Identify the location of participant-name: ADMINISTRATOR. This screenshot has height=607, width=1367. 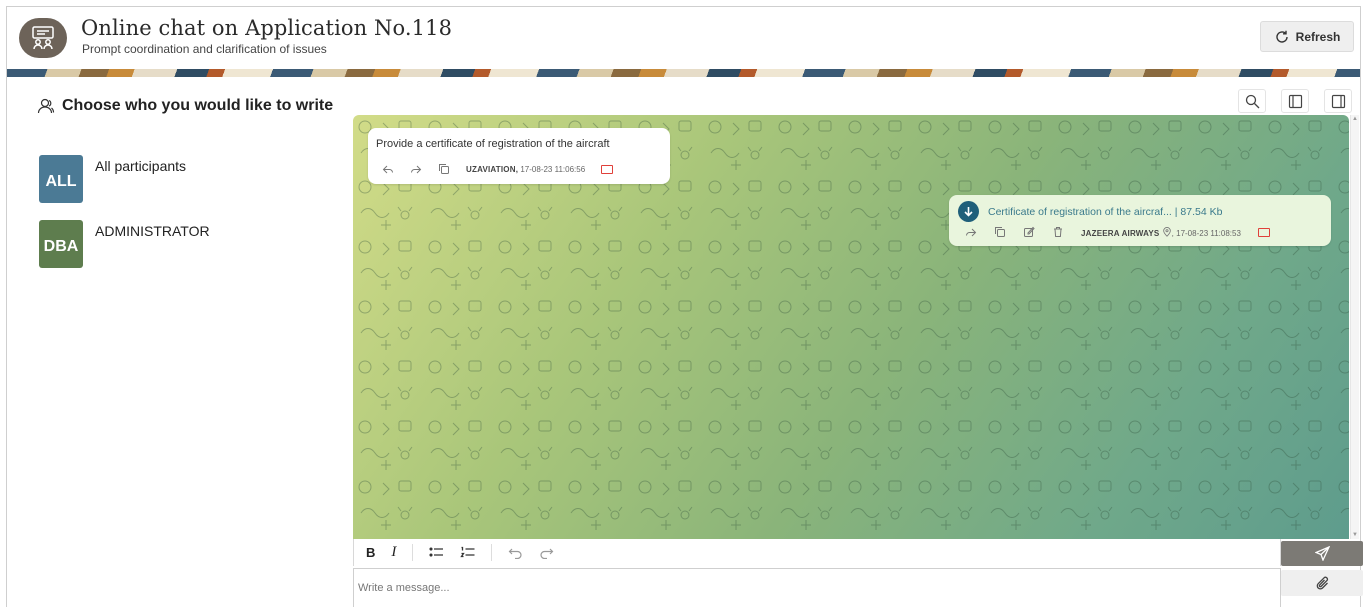
(152, 231).